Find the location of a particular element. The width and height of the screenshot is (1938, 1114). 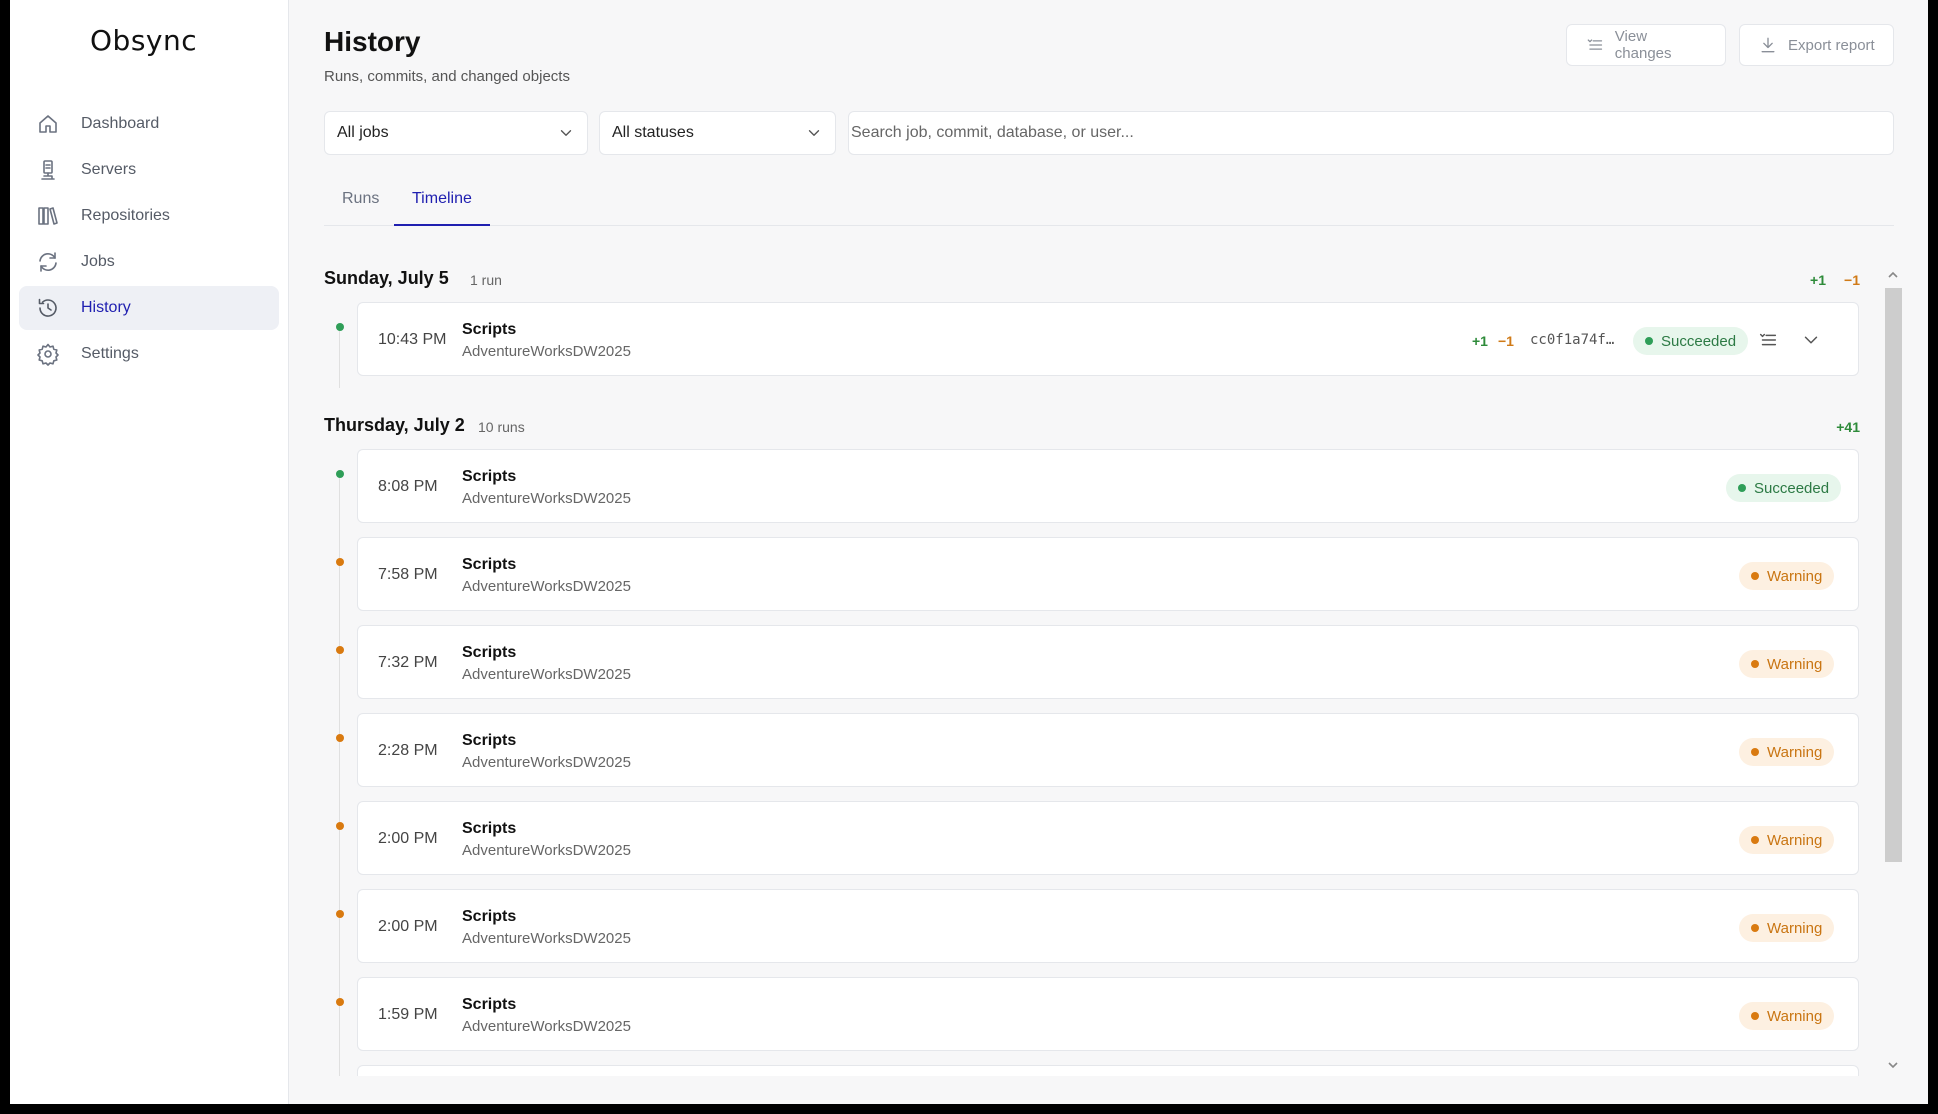

view-changes-button: View changes is located at coordinates (1646, 45).